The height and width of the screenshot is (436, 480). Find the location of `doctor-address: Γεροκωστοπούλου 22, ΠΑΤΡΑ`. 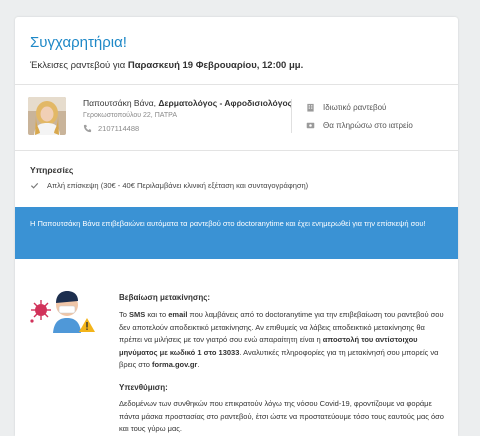

doctor-address: Γεροκωστοπούλου 22, ΠΑΤΡΑ is located at coordinates (130, 115).